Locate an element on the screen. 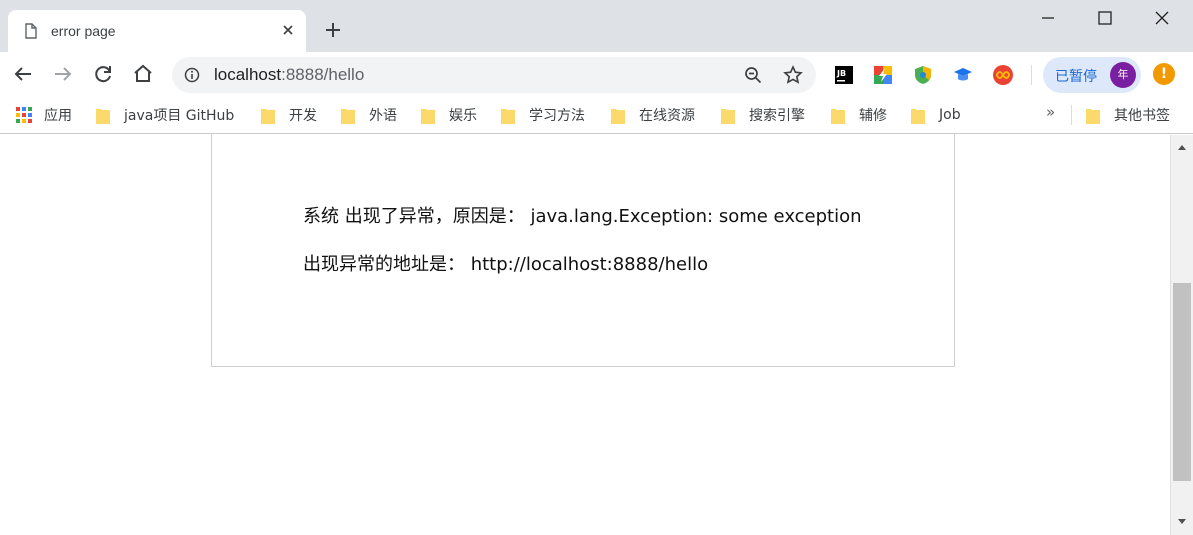 This screenshot has height=535, width=1193. bookmark-star-icon is located at coordinates (793, 75).